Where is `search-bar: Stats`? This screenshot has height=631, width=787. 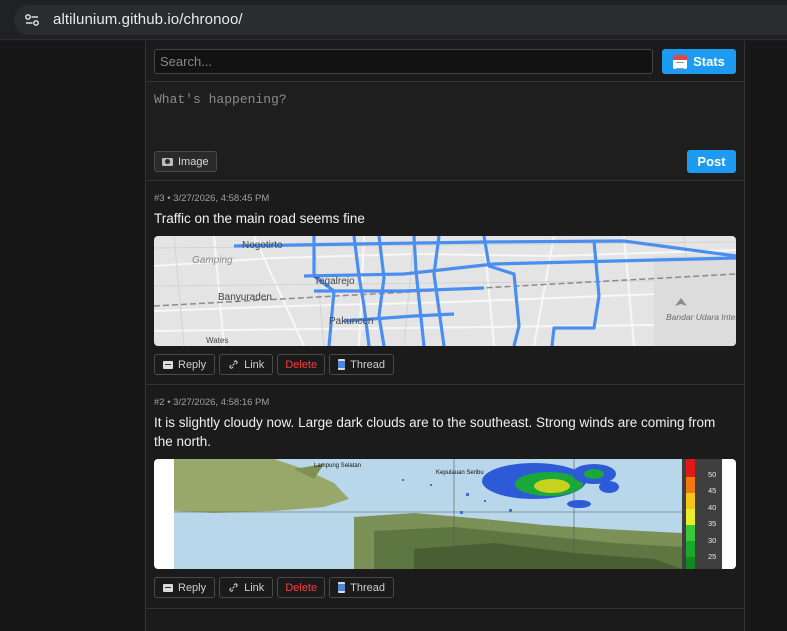
search-bar: Stats is located at coordinates (445, 61).